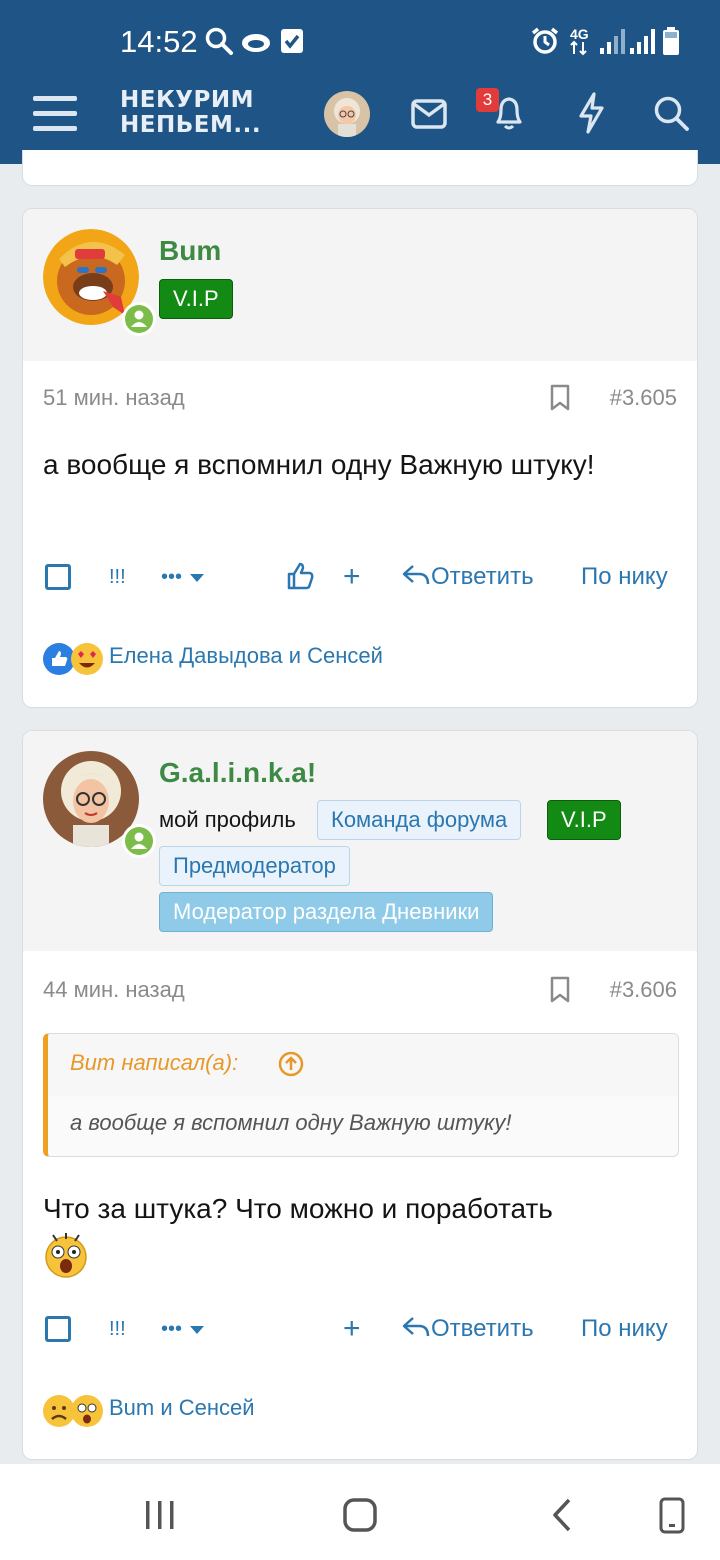 The width and height of the screenshot is (720, 1560). I want to click on post-time: 44 мин. назад, so click(114, 990).